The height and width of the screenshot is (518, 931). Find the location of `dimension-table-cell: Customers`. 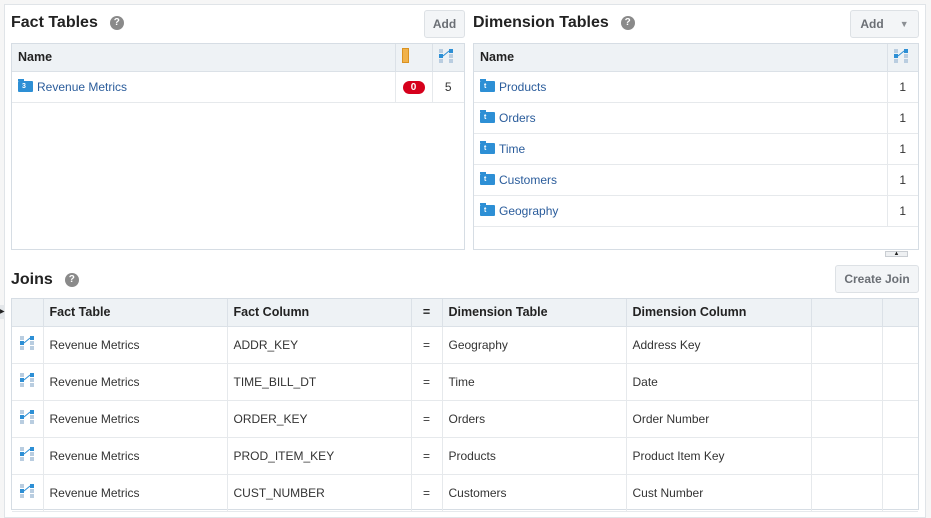

dimension-table-cell: Customers is located at coordinates (534, 493).